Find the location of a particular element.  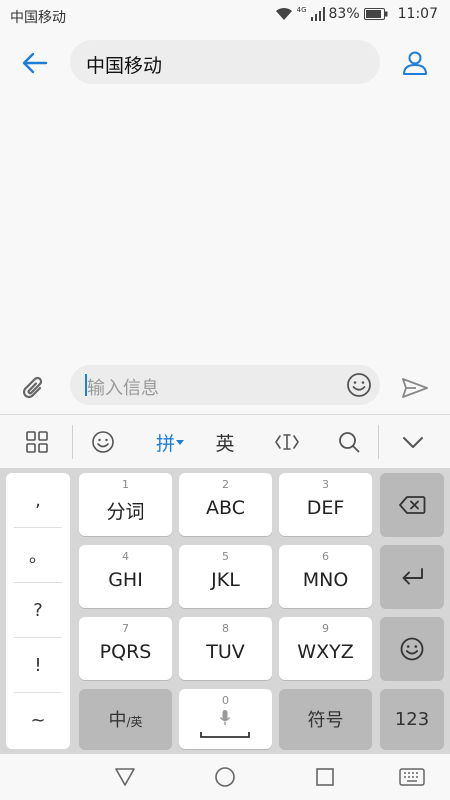

square-recents-icon is located at coordinates (325, 777).